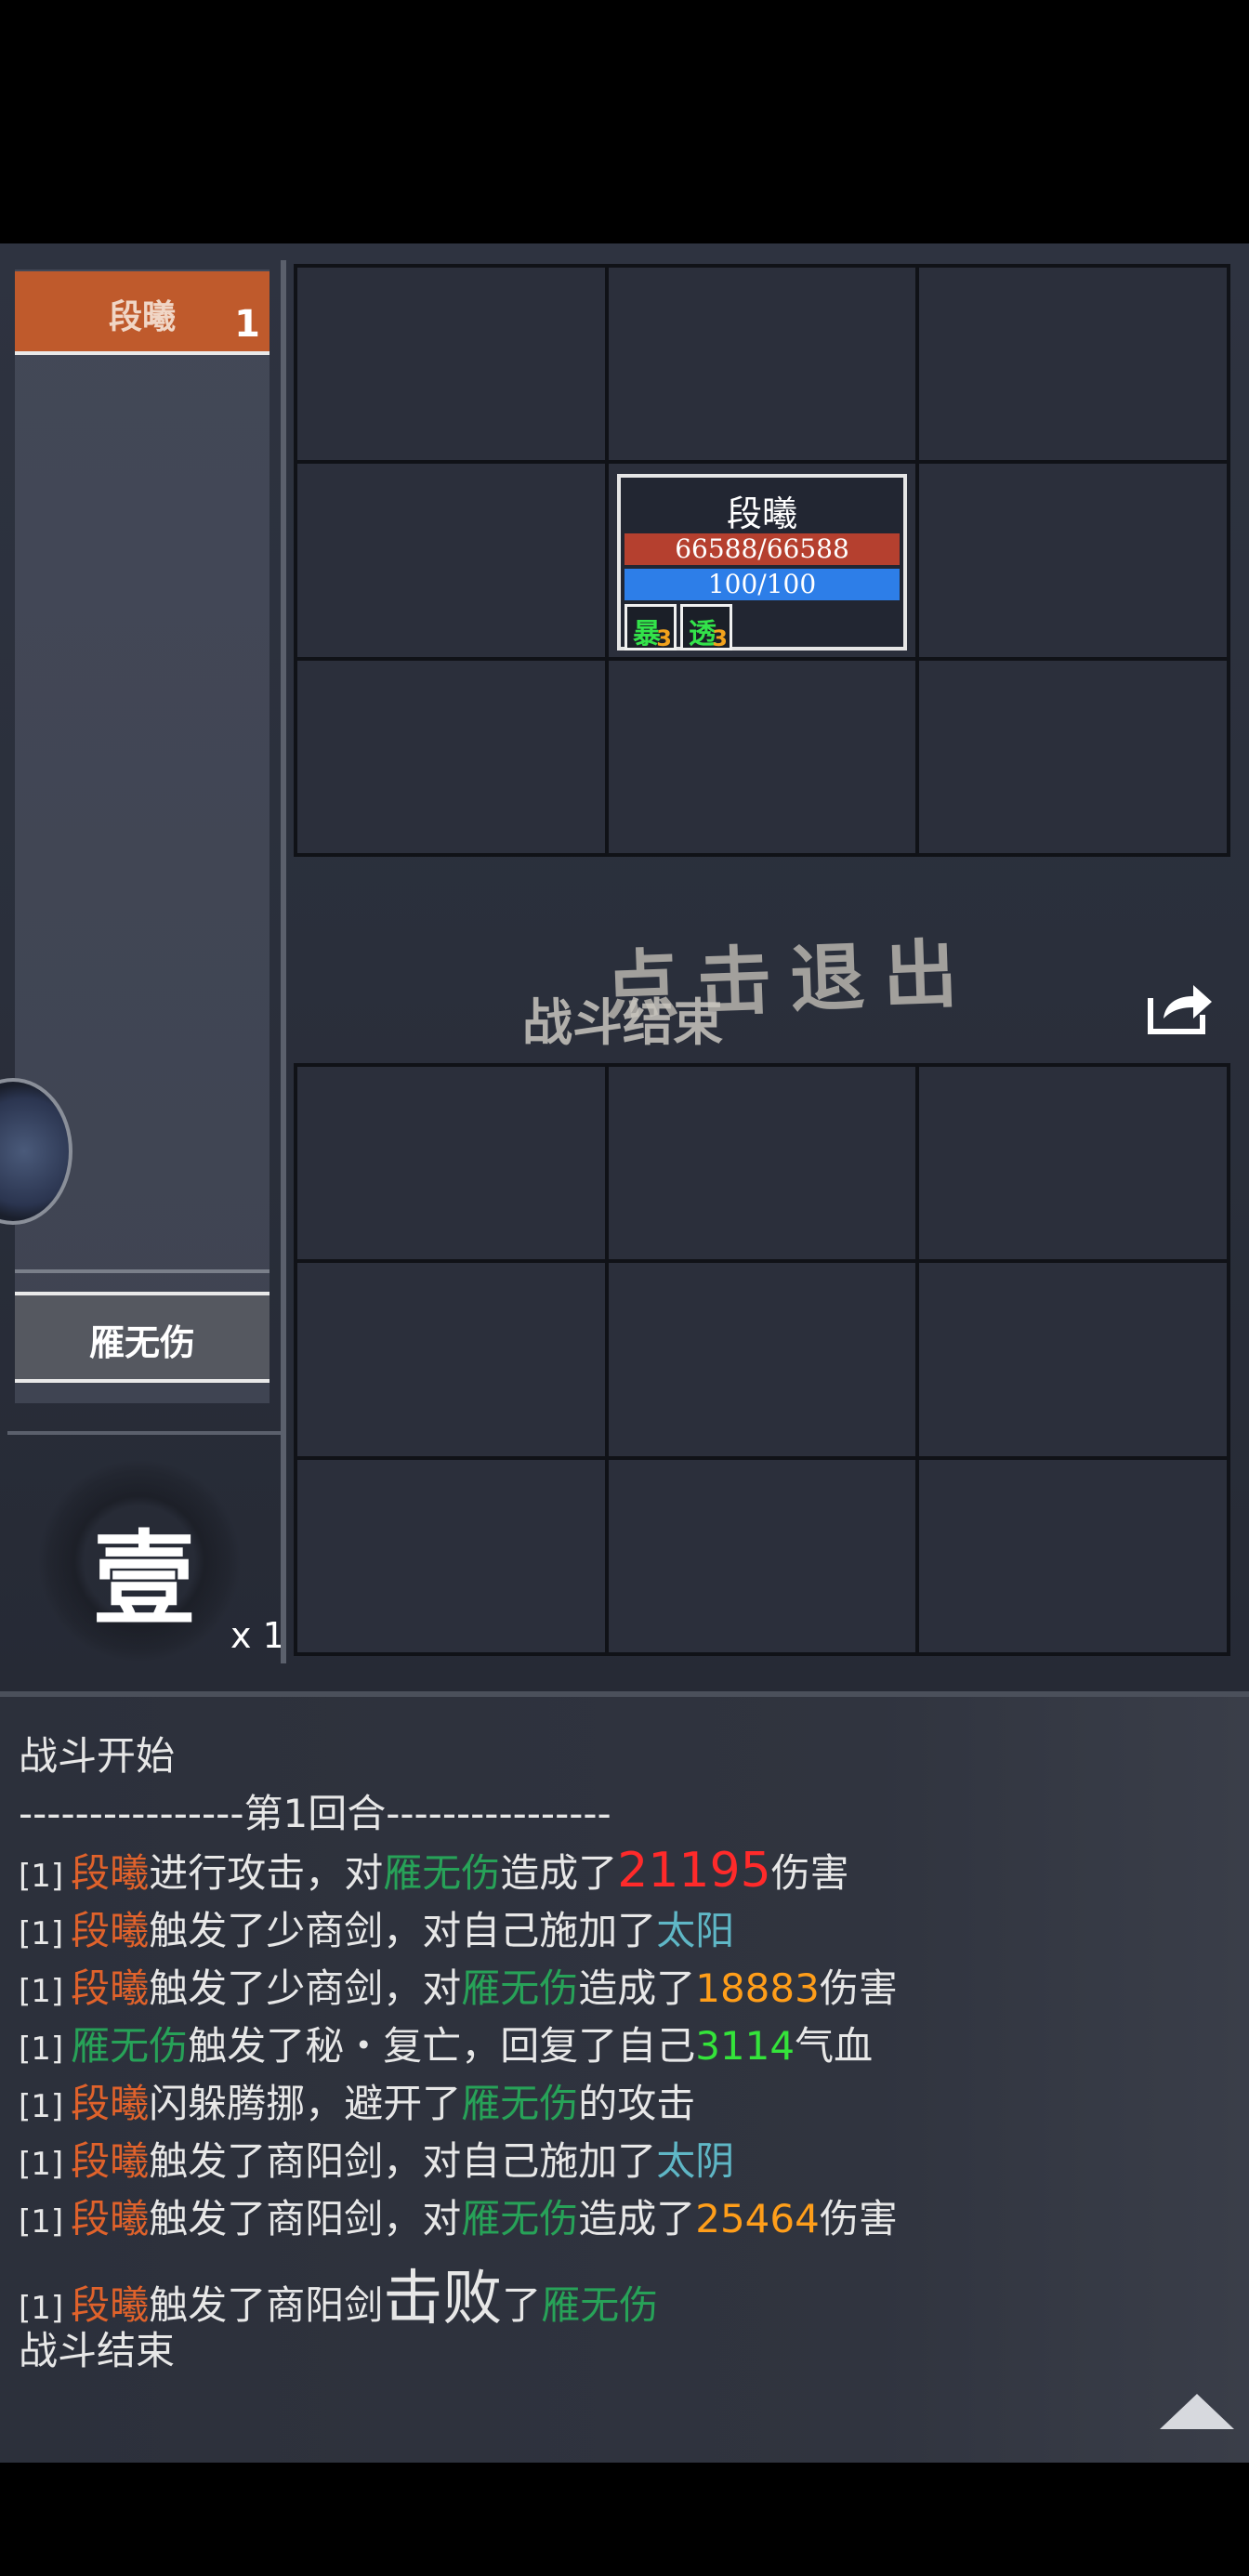  Describe the element at coordinates (443, 2299) in the screenshot. I see `log-text: 击败` at that location.